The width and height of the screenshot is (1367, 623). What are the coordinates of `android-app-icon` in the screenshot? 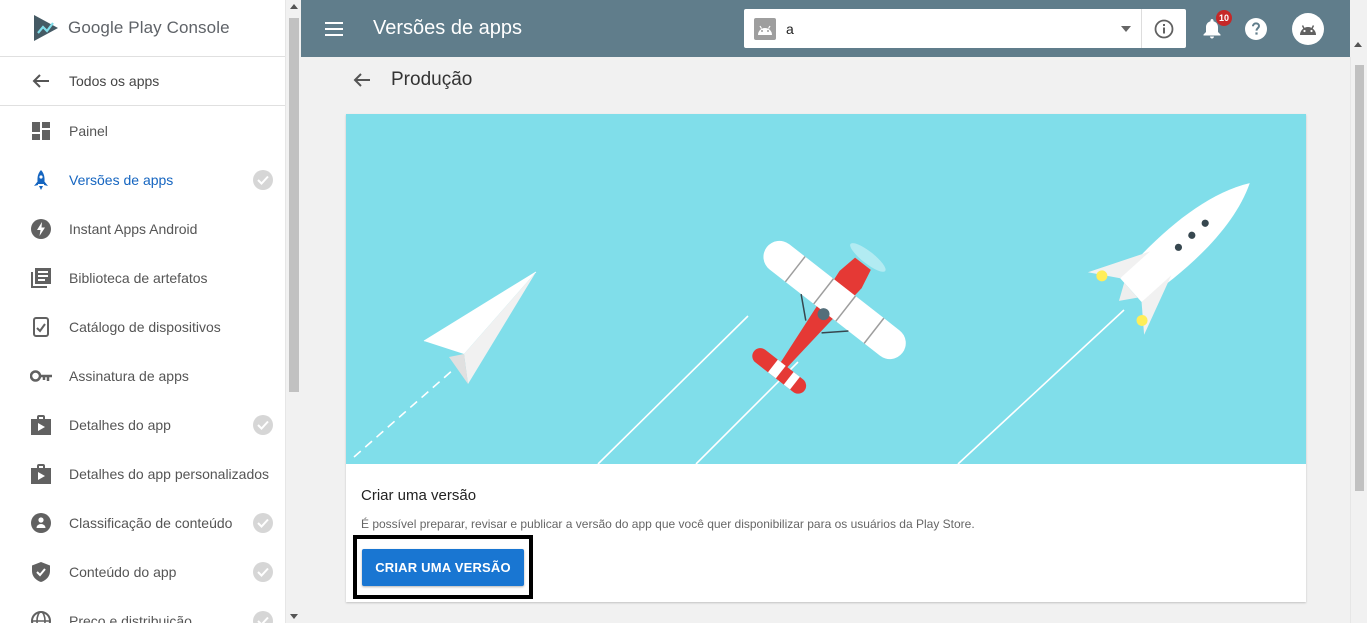 It's located at (765, 28).